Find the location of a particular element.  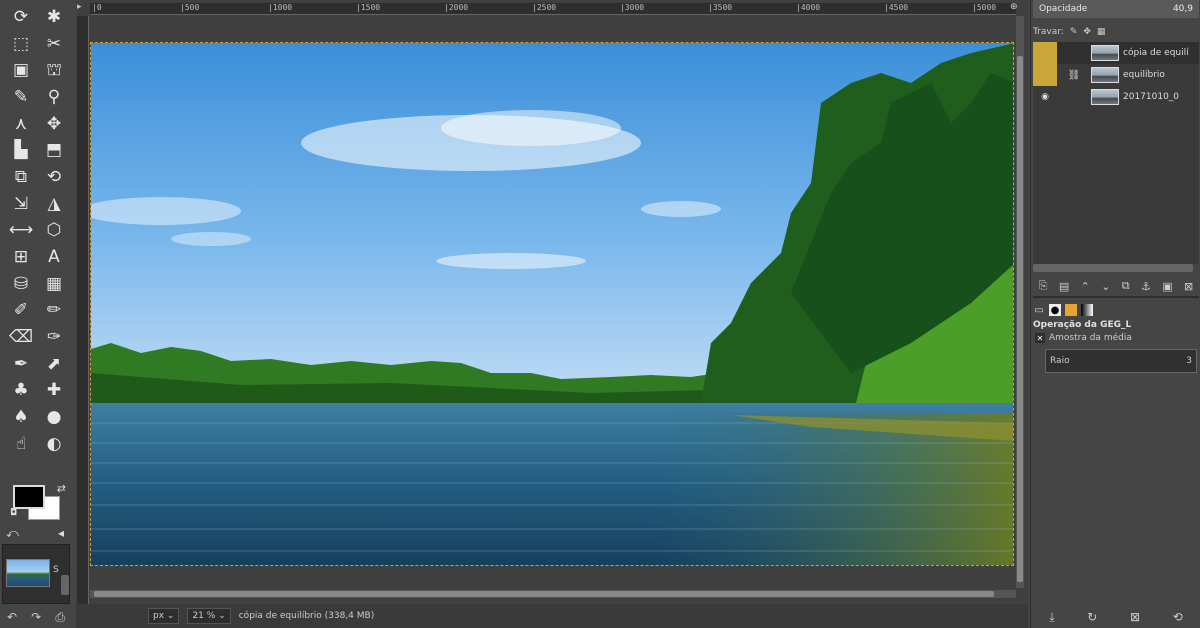

layers-scrollbar is located at coordinates (1113, 268).